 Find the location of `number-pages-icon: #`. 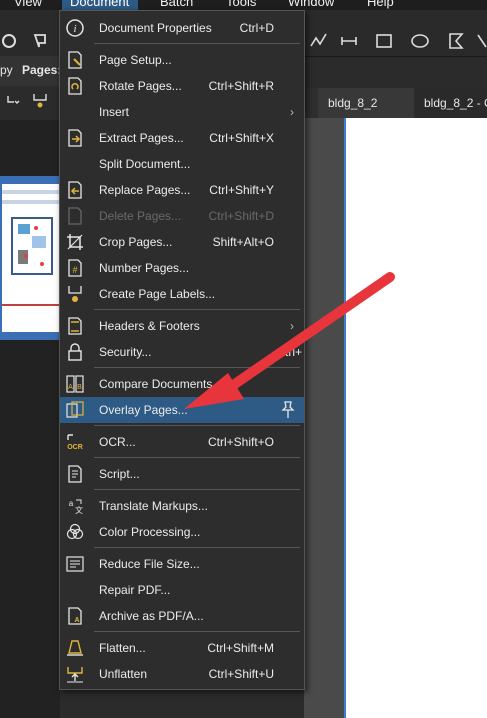

number-pages-icon: # is located at coordinates (75, 268).